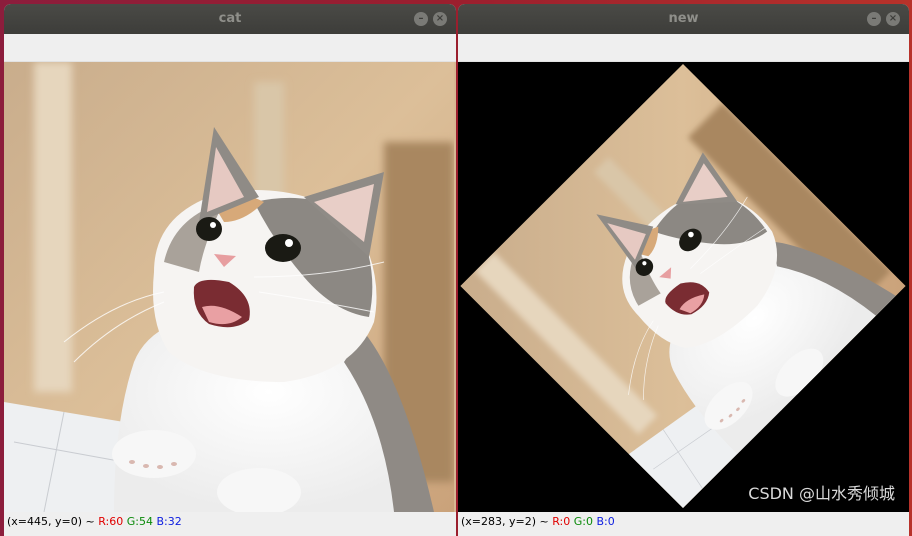  Describe the element at coordinates (507, 521) in the screenshot. I see `cursor-coords: (x=283, y=2) ~` at that location.